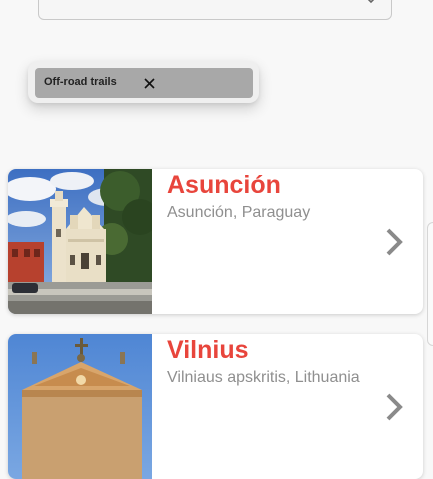 This screenshot has height=479, width=433. Describe the element at coordinates (239, 212) in the screenshot. I see `place-region: Asunción, Paraguay` at that location.